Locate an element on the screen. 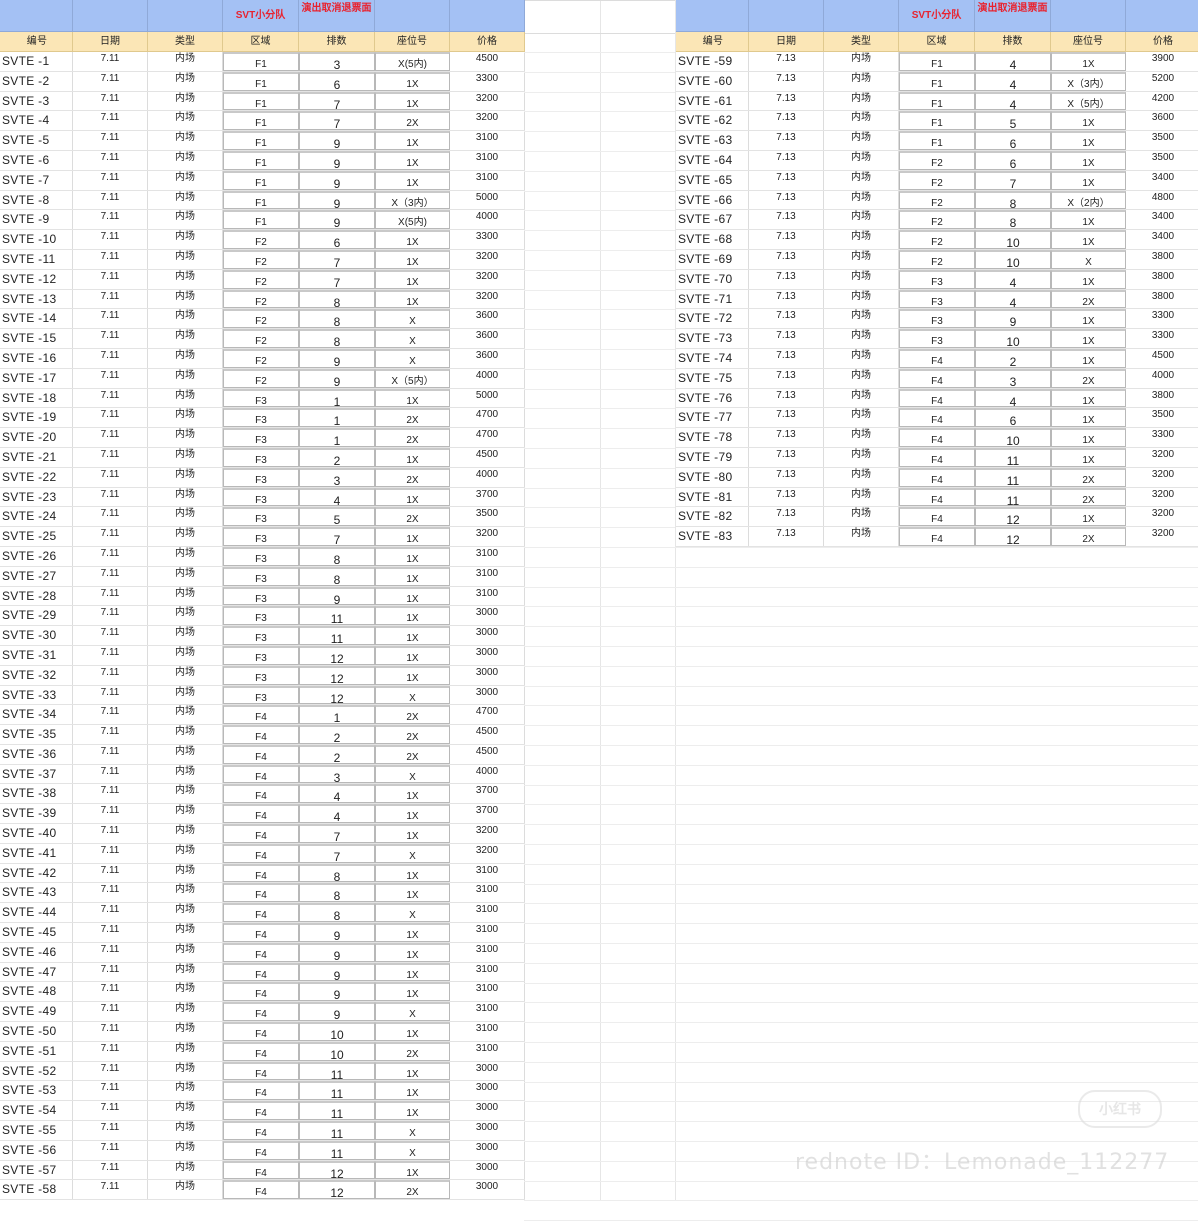 This screenshot has width=1198, height=1221. id-cell: SVTE -68 is located at coordinates (712, 239).